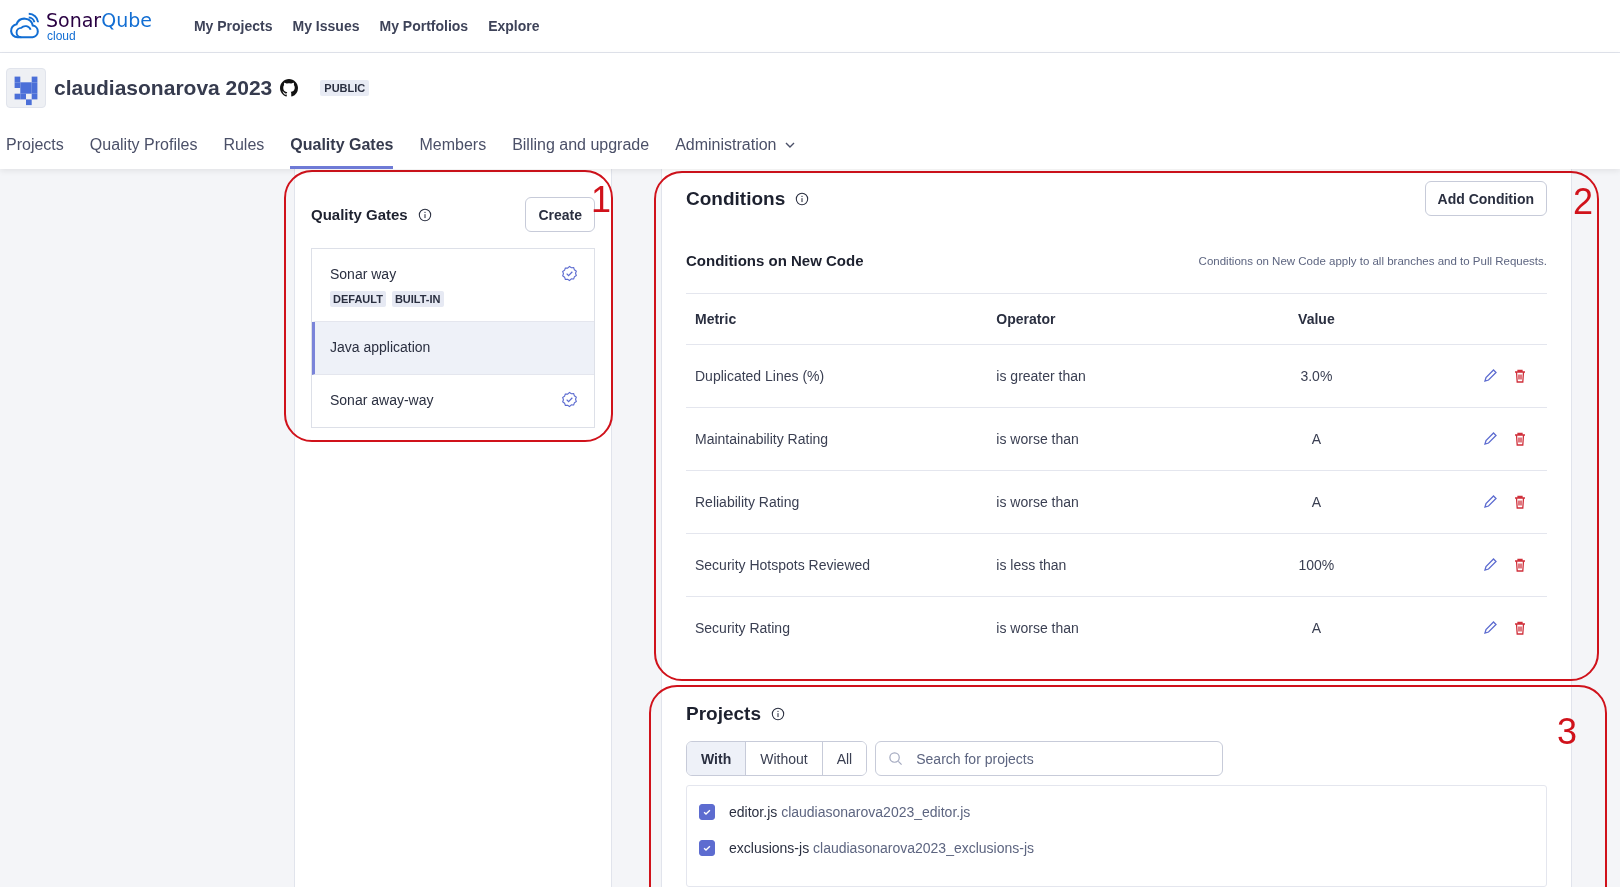  What do you see at coordinates (62, 35) in the screenshot?
I see `brand-subtitle: cloud` at bounding box center [62, 35].